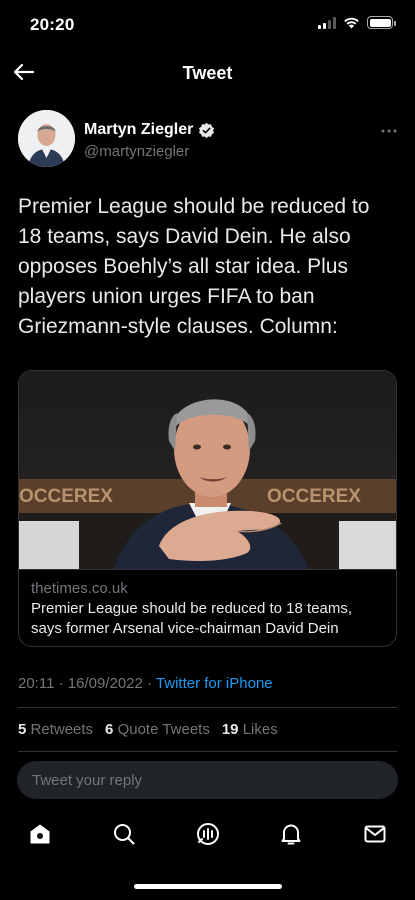 Image resolution: width=415 pixels, height=900 pixels. Describe the element at coordinates (207, 780) in the screenshot. I see `reply-input: Tweet your reply` at that location.